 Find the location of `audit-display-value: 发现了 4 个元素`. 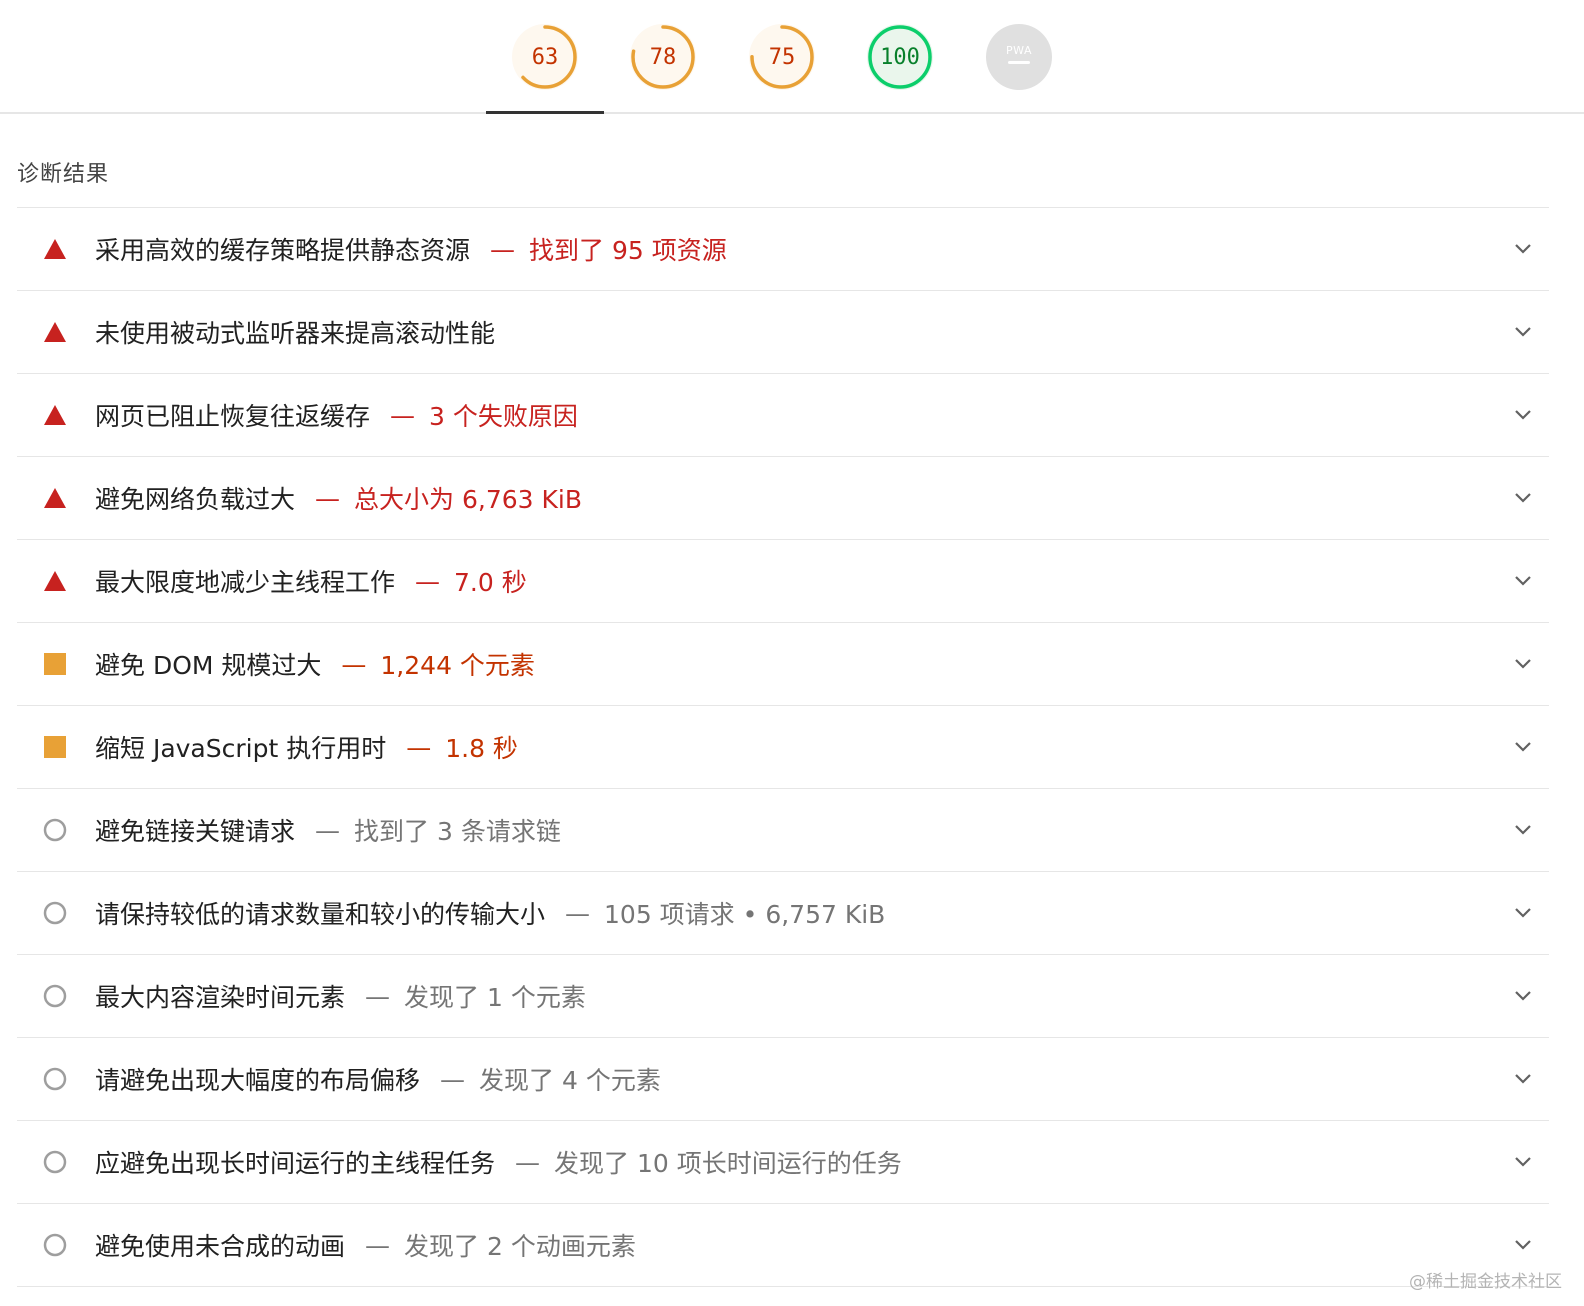

audit-display-value: 发现了 4 个元素 is located at coordinates (570, 1080).